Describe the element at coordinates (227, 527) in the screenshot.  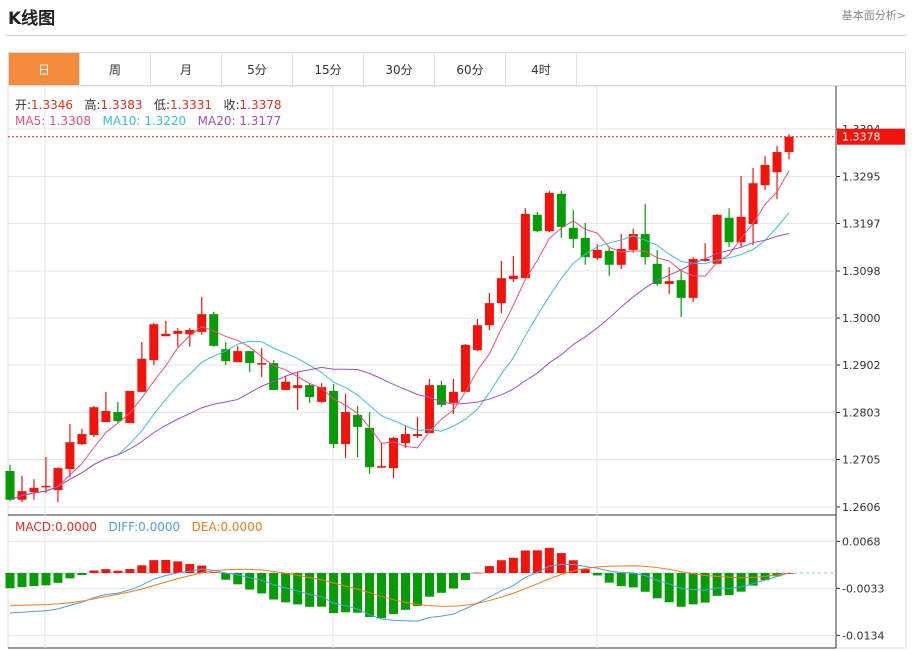
I see `dea-value: DEA:0.0000` at that location.